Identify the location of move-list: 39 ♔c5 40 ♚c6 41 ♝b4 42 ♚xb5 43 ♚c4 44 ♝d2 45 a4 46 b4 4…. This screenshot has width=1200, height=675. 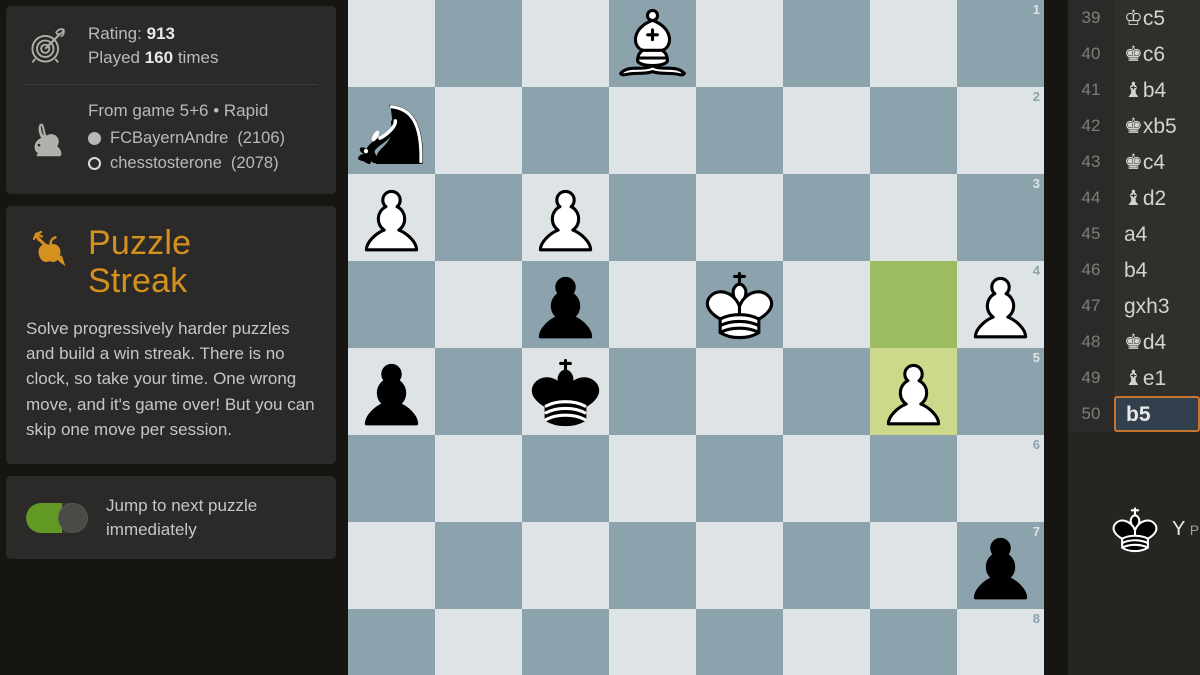
(1134, 216).